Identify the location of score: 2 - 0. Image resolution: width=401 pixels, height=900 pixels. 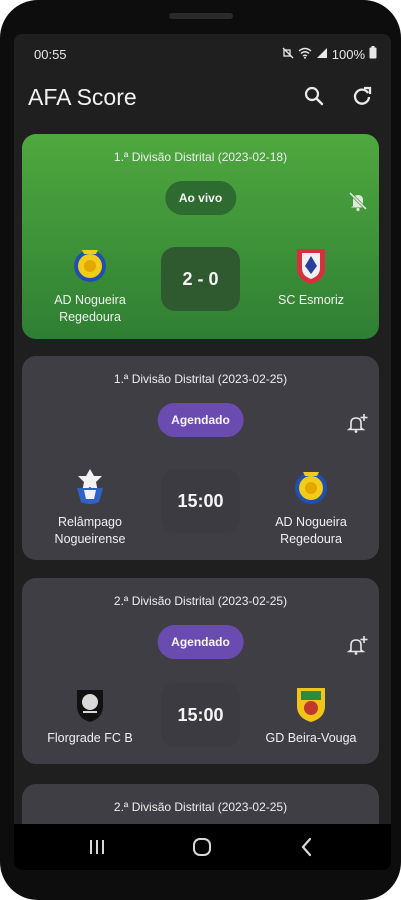
(200, 279).